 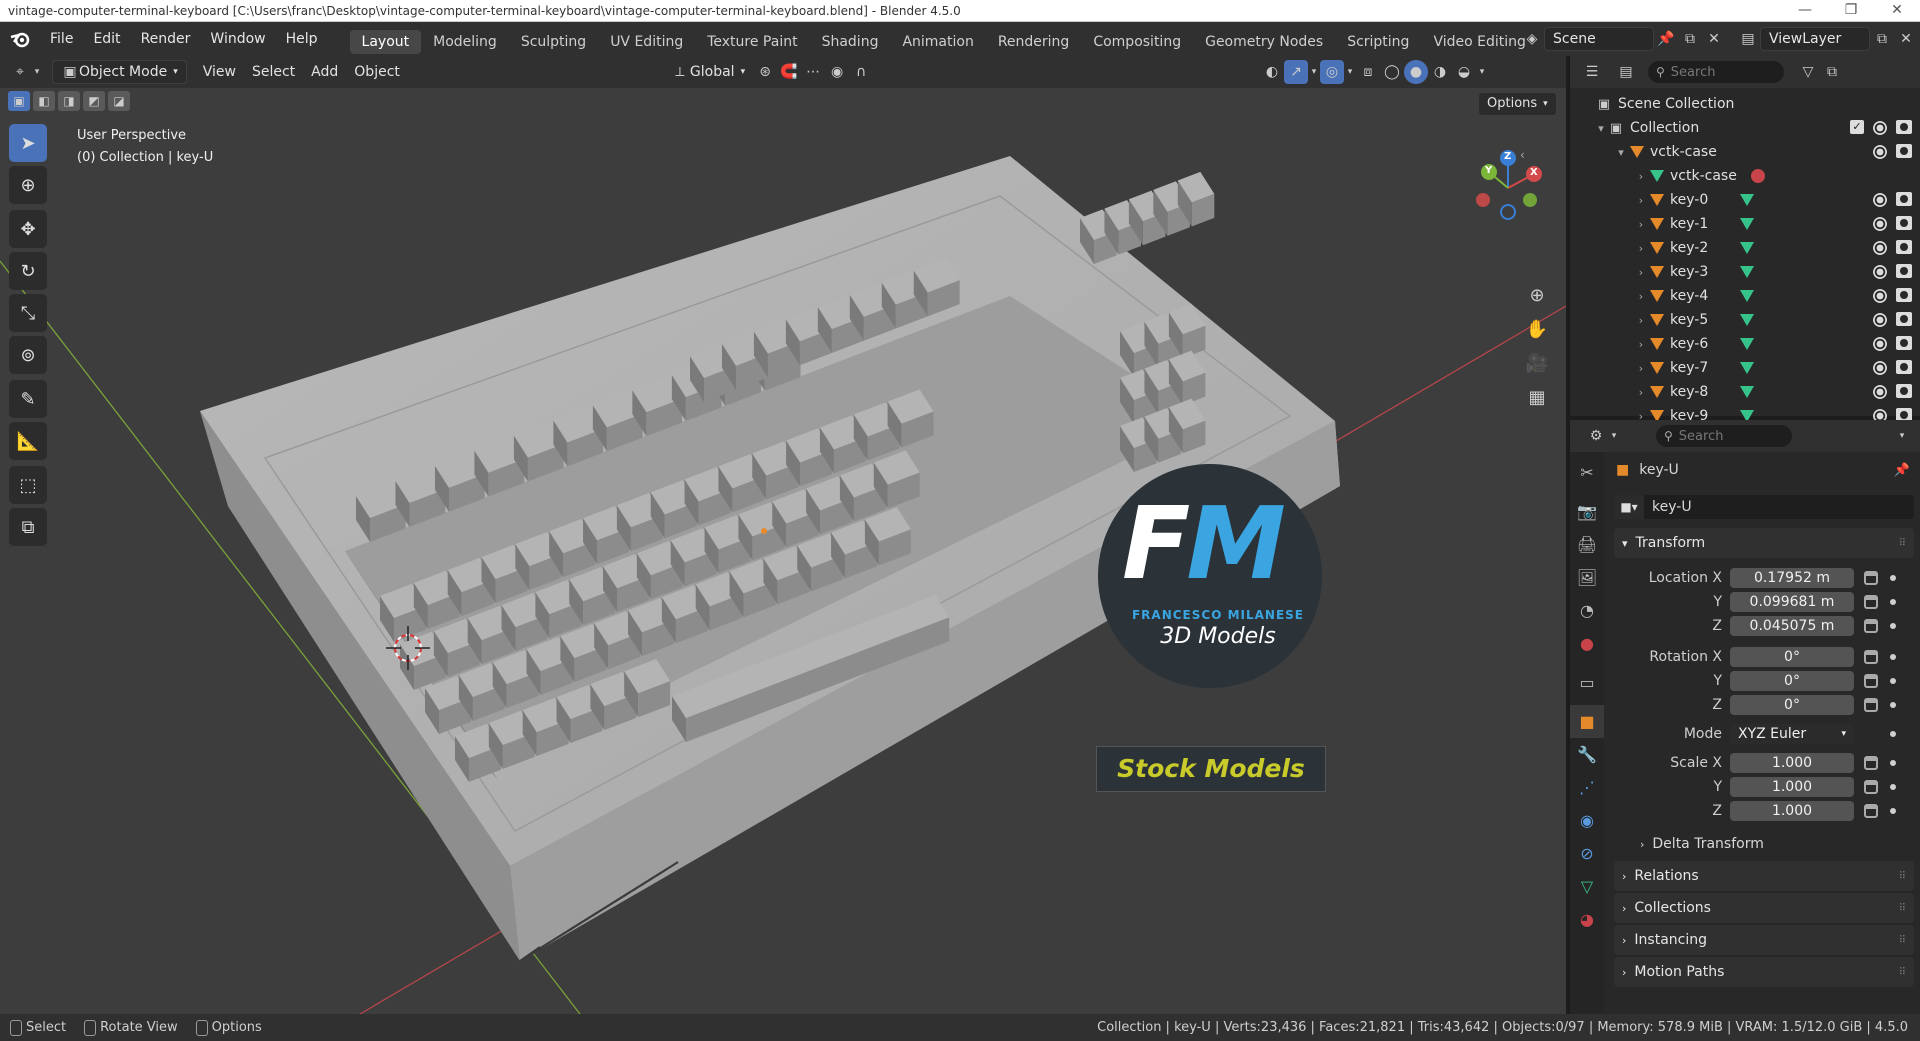 What do you see at coordinates (28, 441) in the screenshot?
I see `measure-tool-icon: 📐` at bounding box center [28, 441].